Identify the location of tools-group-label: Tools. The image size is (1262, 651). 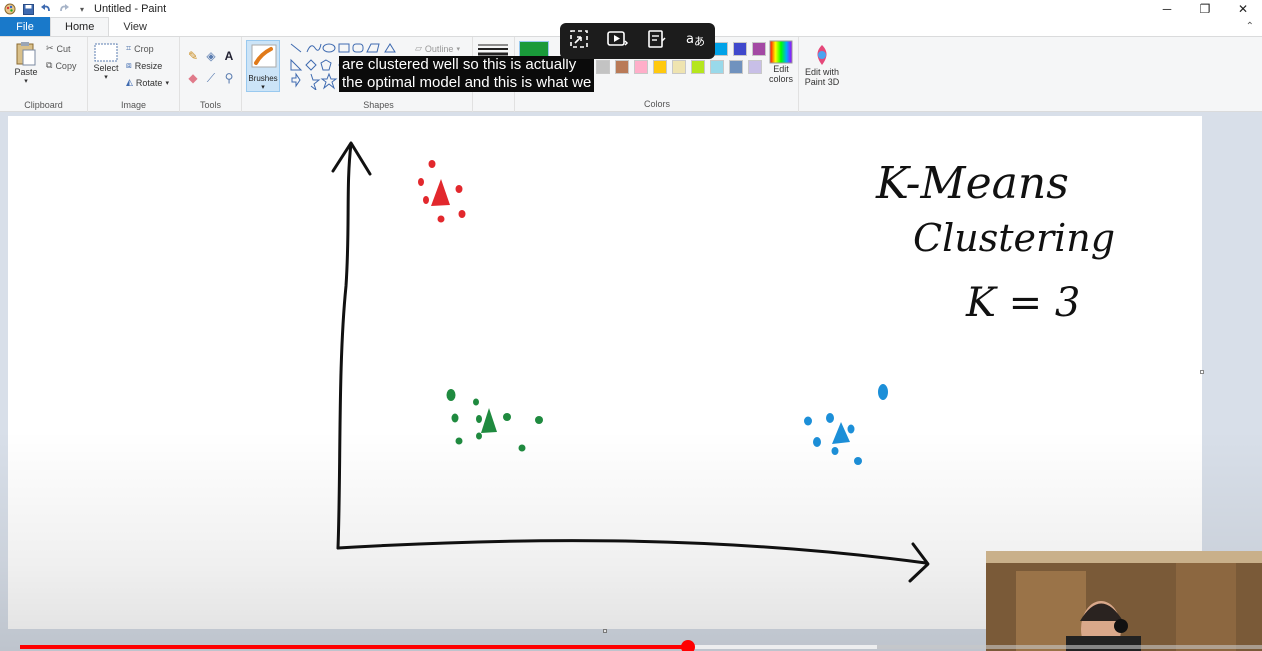
(210, 105).